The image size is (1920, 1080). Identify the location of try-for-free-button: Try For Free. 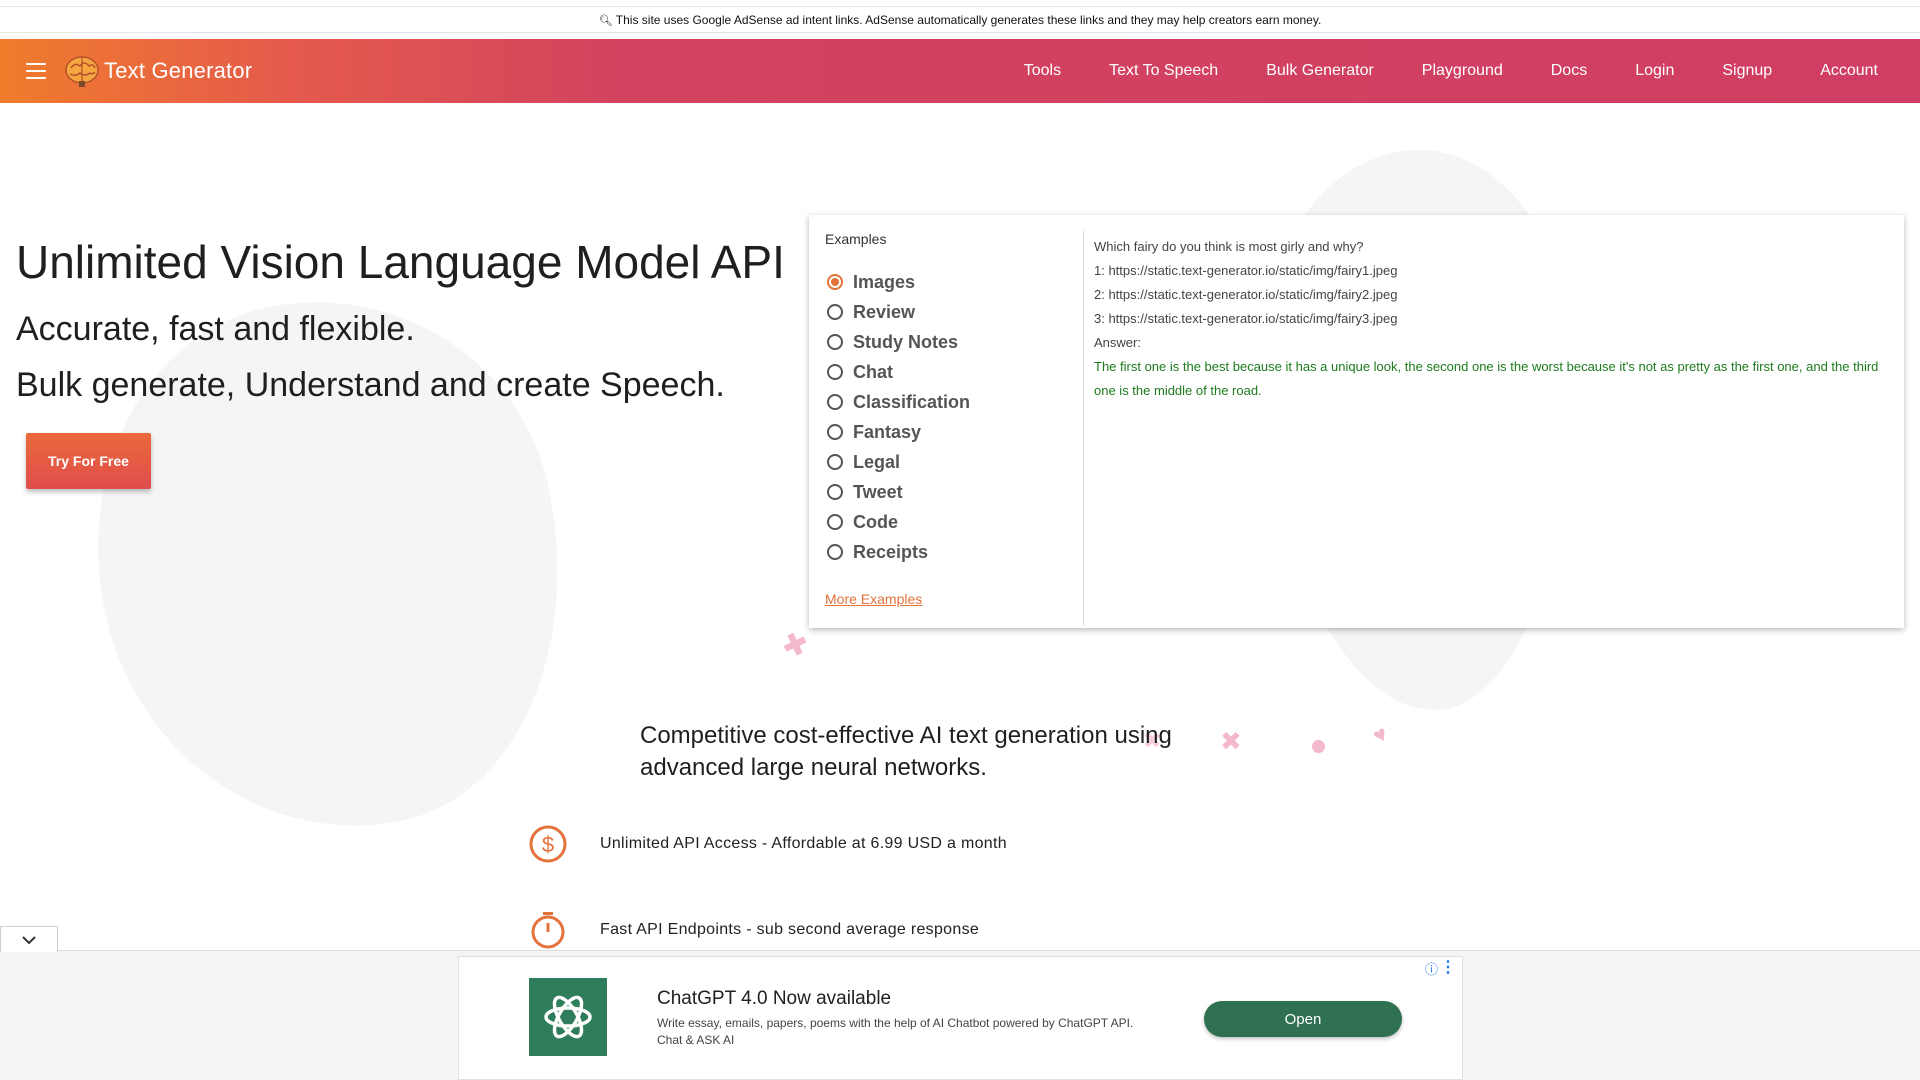
(88, 461).